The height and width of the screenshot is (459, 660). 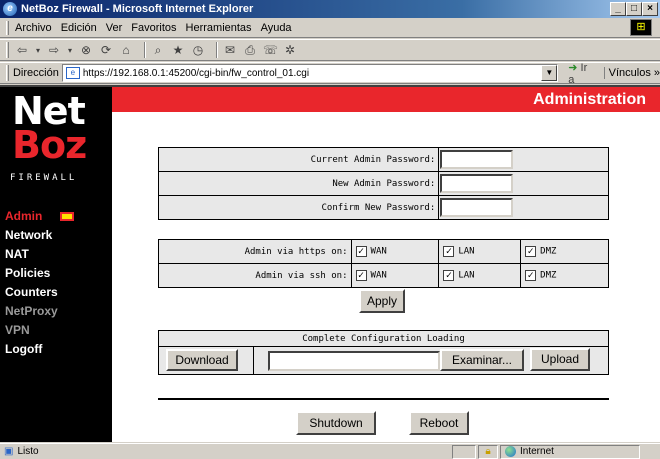 I want to click on home-icon: ⌂, so click(x=126, y=50).